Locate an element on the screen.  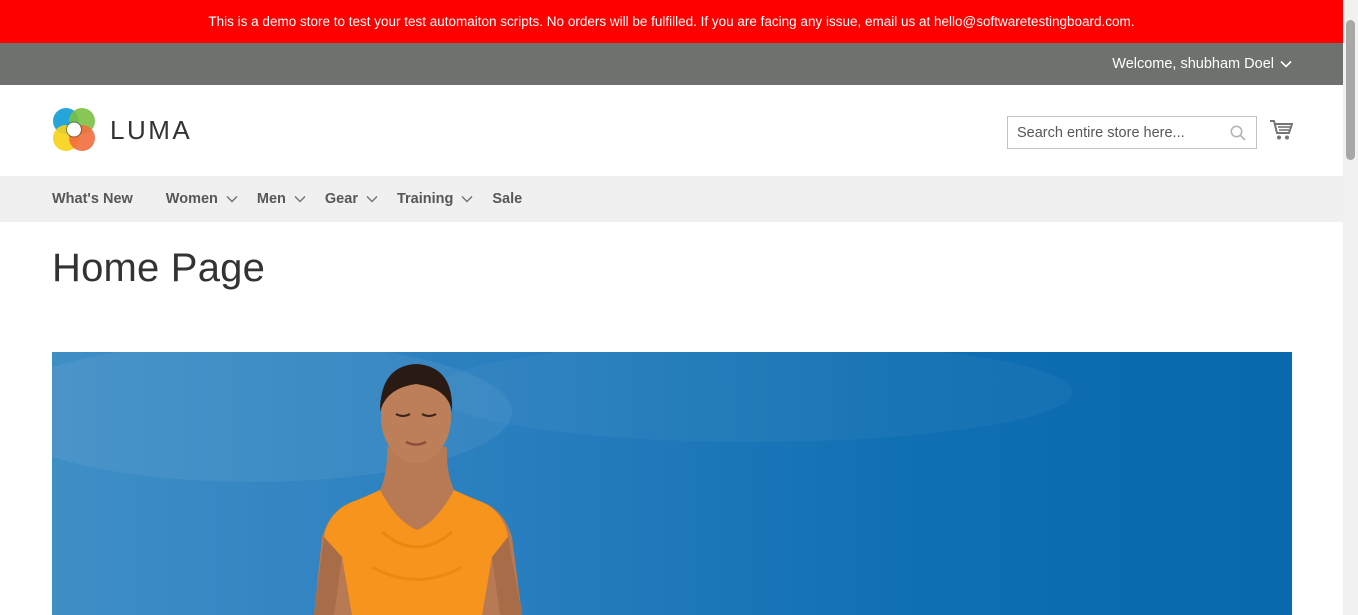
nav-menu: What's New Women Men Gear Training Sale is located at coordinates (303, 199).